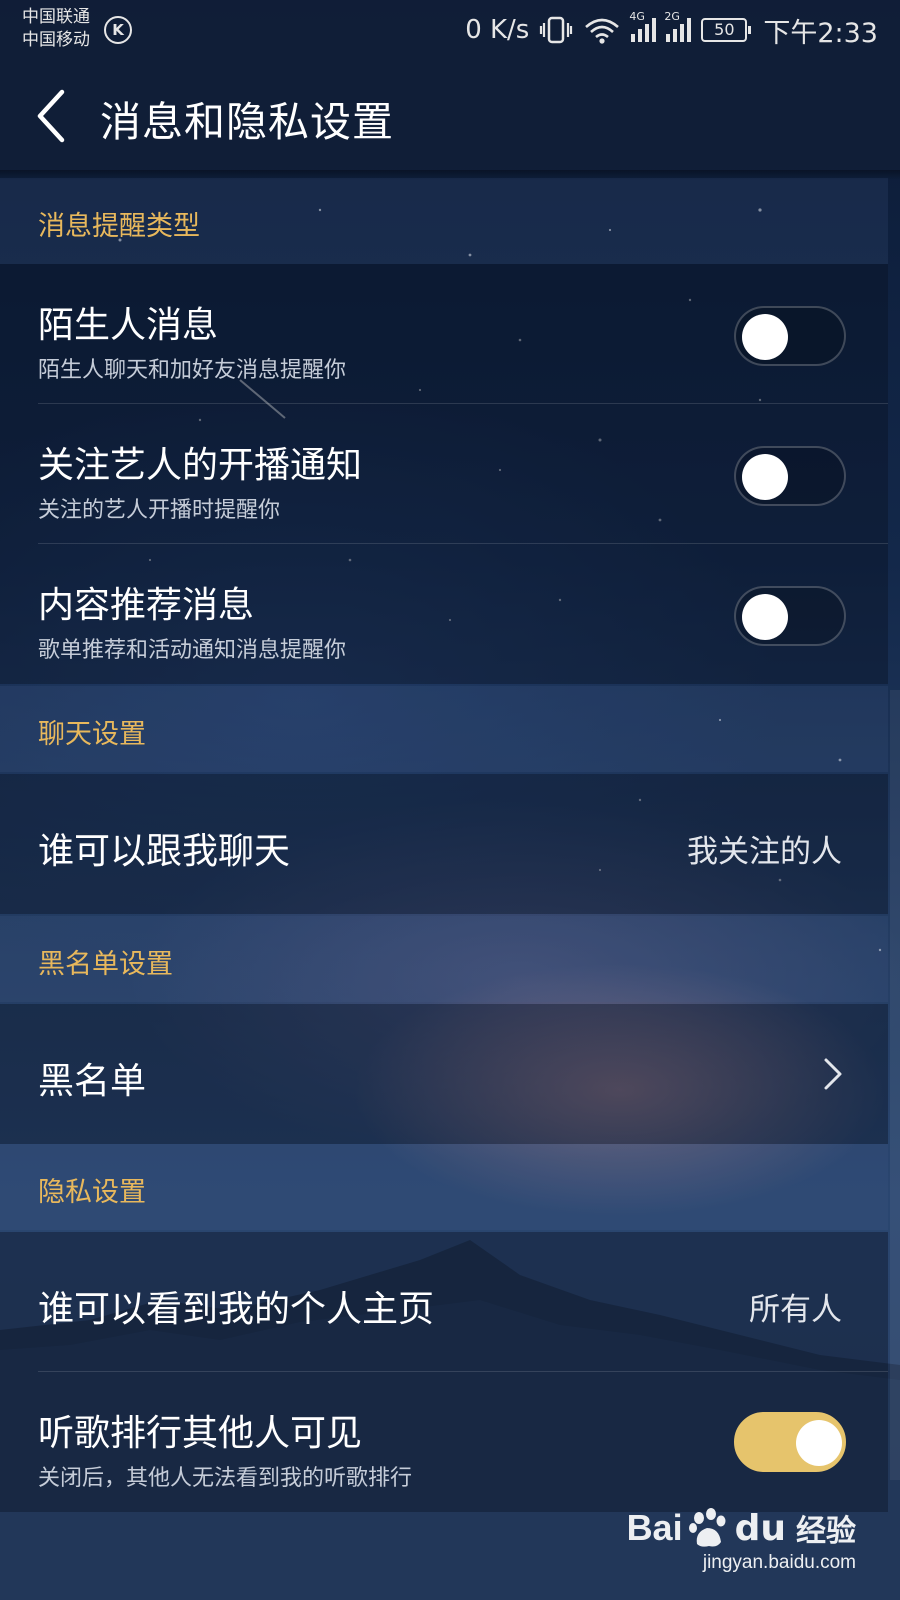 The width and height of the screenshot is (900, 1600). Describe the element at coordinates (56, 29) in the screenshot. I see `carrier-info: 中国联通 中国移动` at that location.